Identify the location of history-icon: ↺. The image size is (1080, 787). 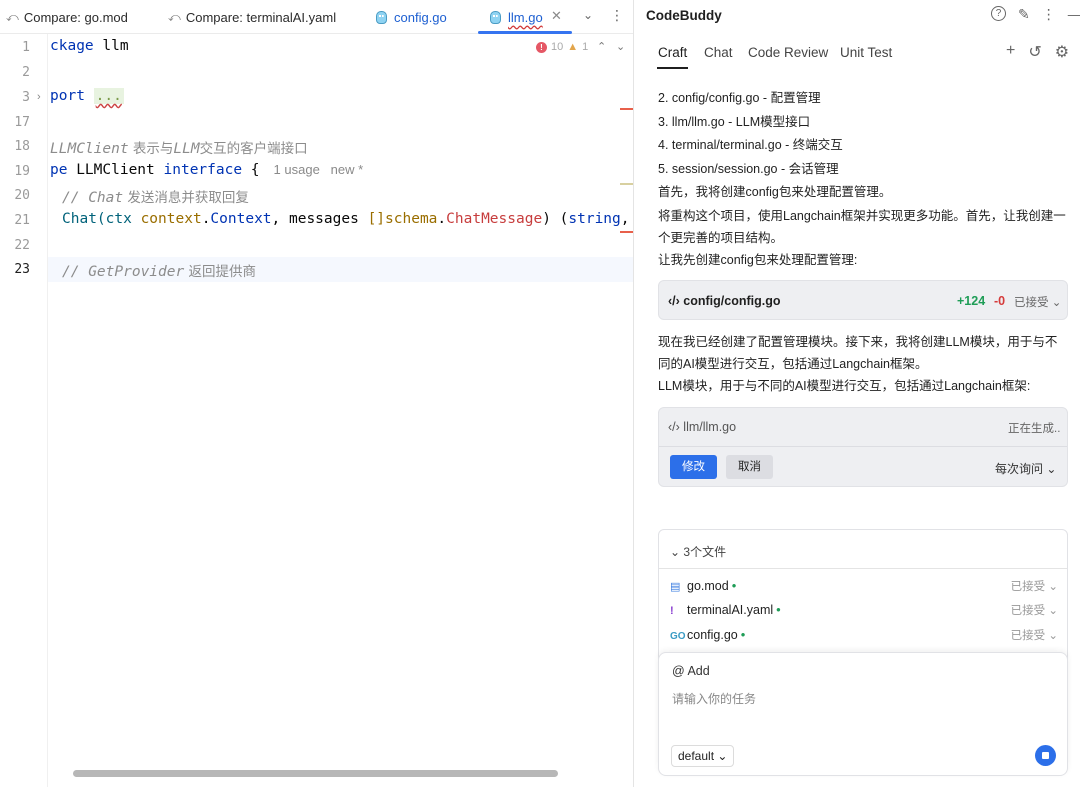
(1034, 52).